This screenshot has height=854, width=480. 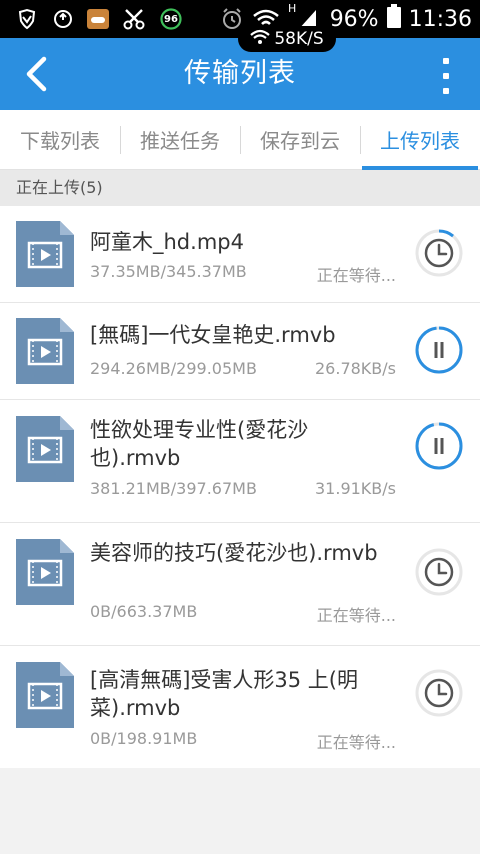 I want to click on file-size: 37.35MB/345.37MB, so click(x=168, y=271).